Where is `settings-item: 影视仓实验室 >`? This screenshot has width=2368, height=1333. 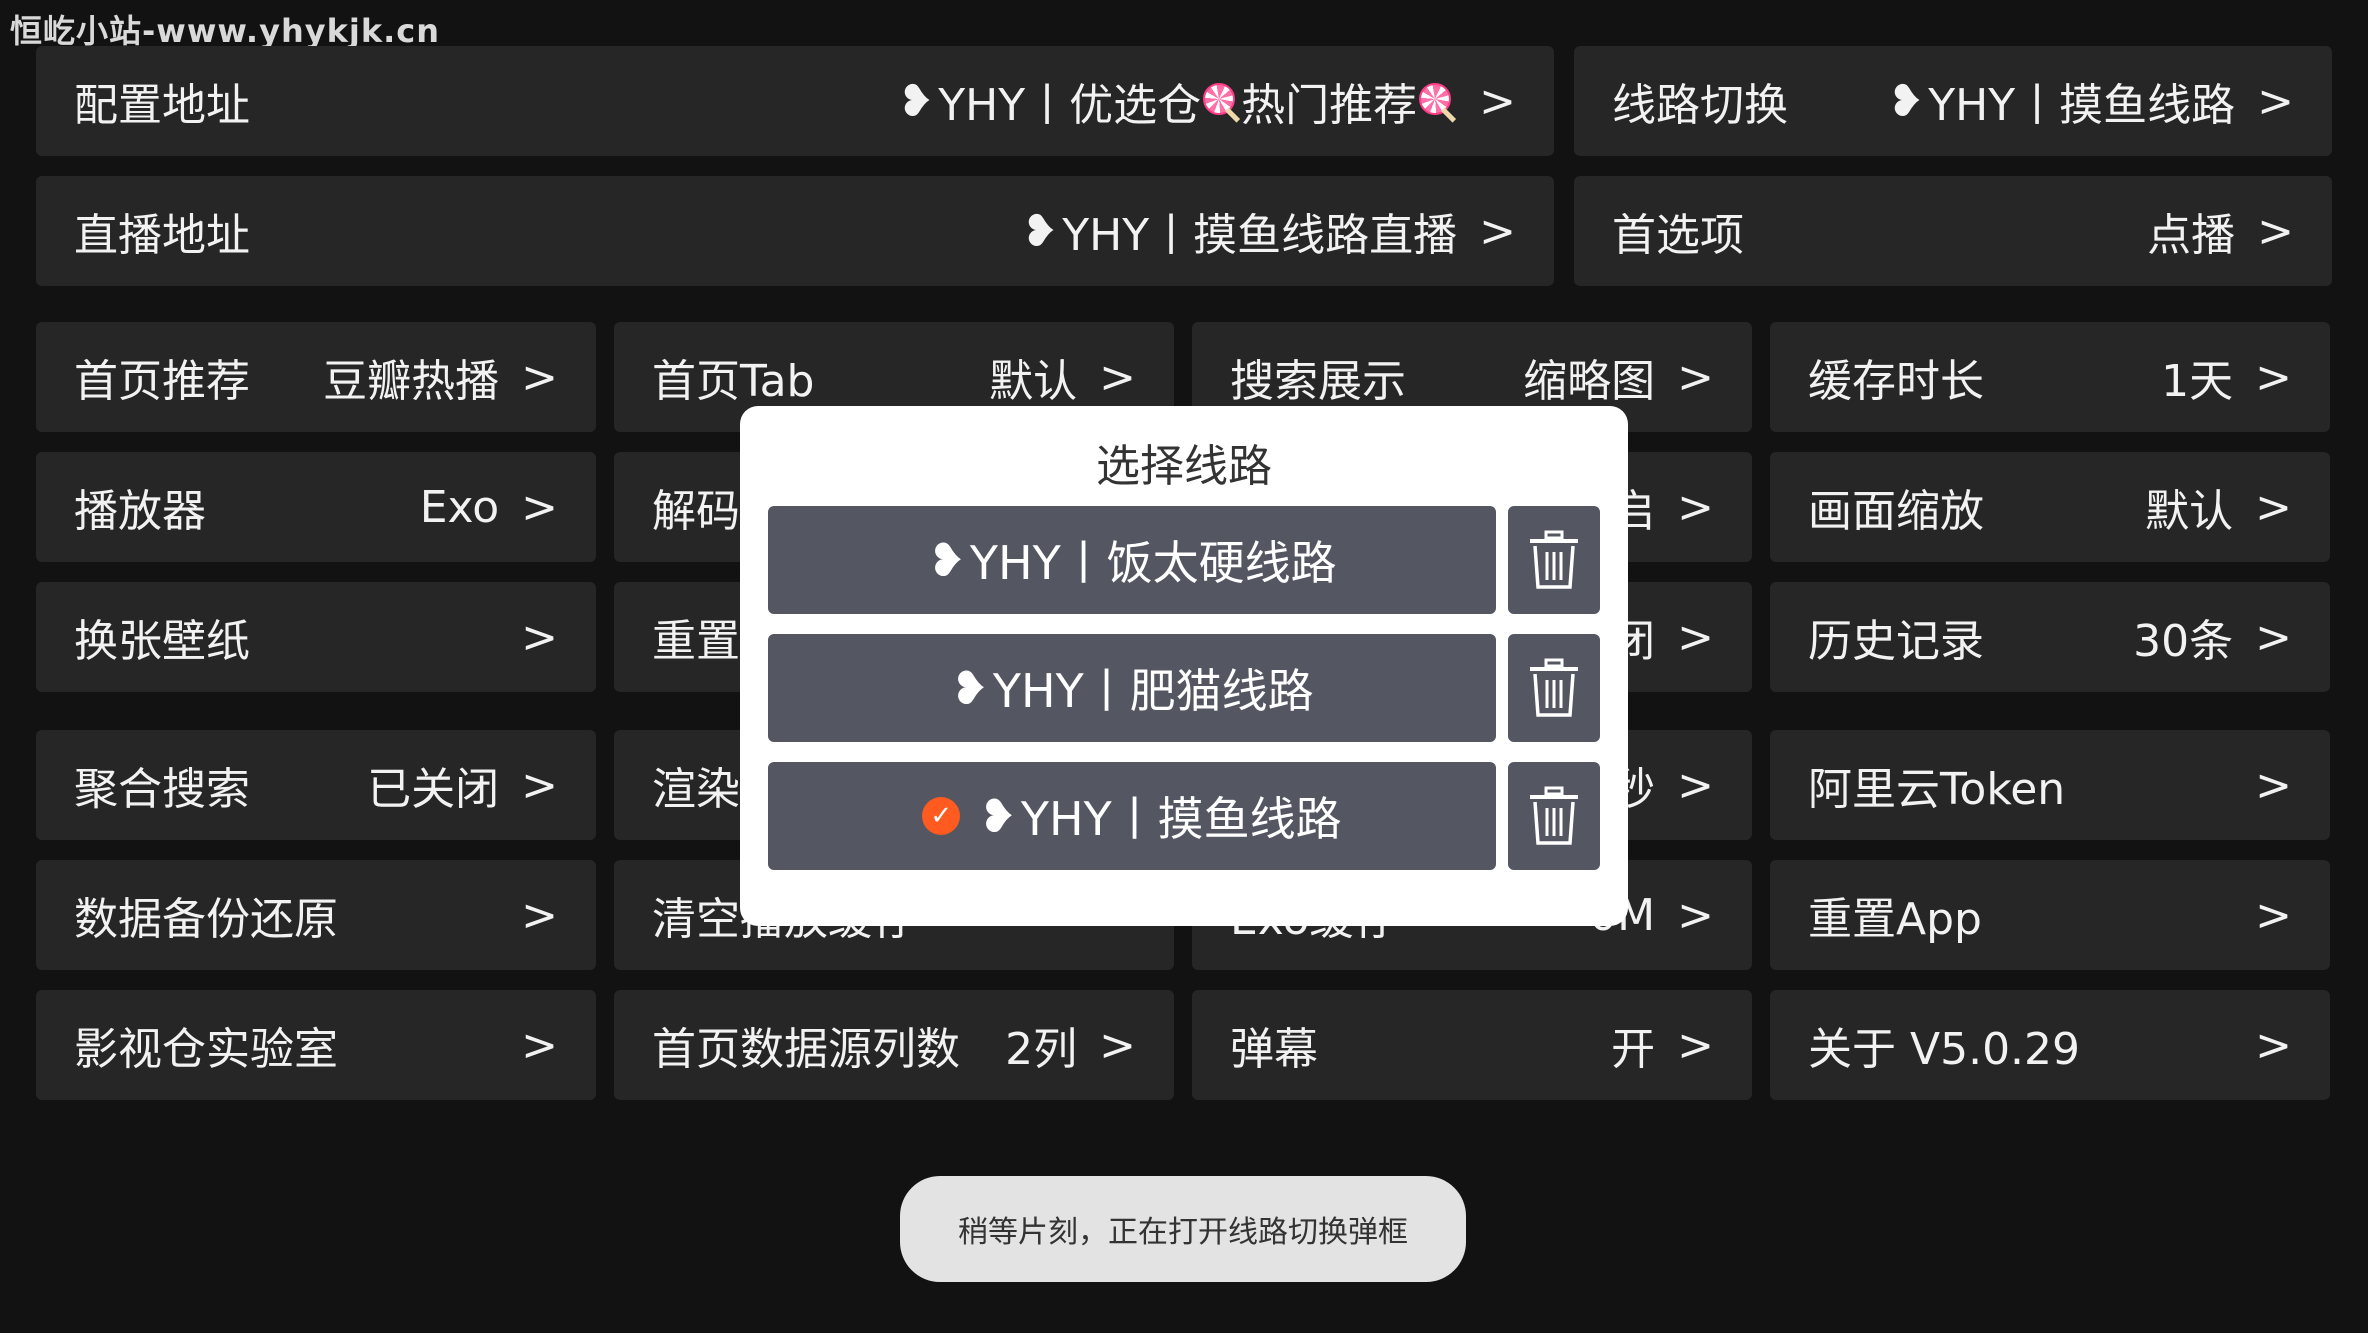
settings-item: 影视仓实验室 > is located at coordinates (316, 1045).